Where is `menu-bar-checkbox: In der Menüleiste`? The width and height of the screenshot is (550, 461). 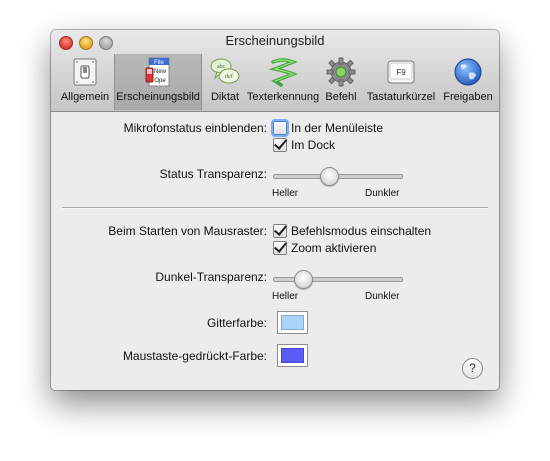 menu-bar-checkbox: In der Menüleiste is located at coordinates (328, 128).